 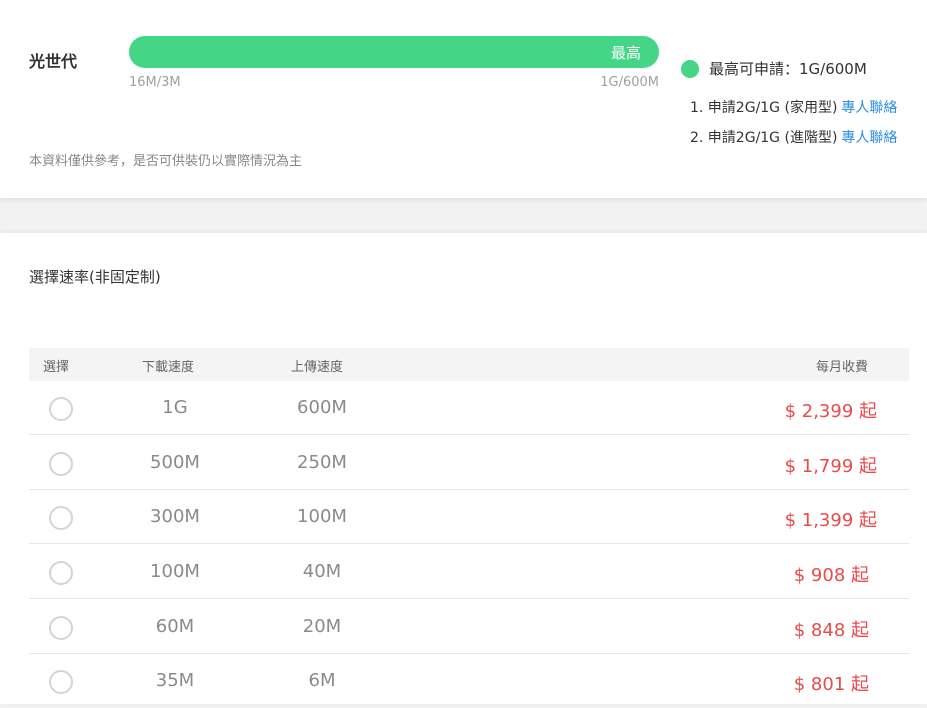 What do you see at coordinates (830, 520) in the screenshot?
I see `monthly-price: $ 1,399 起` at bounding box center [830, 520].